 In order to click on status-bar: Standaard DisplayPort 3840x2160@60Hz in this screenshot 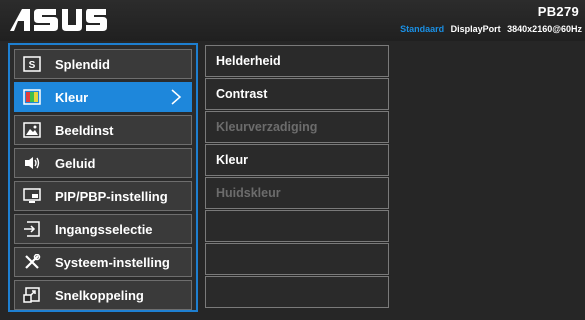, I will do `click(491, 29)`.